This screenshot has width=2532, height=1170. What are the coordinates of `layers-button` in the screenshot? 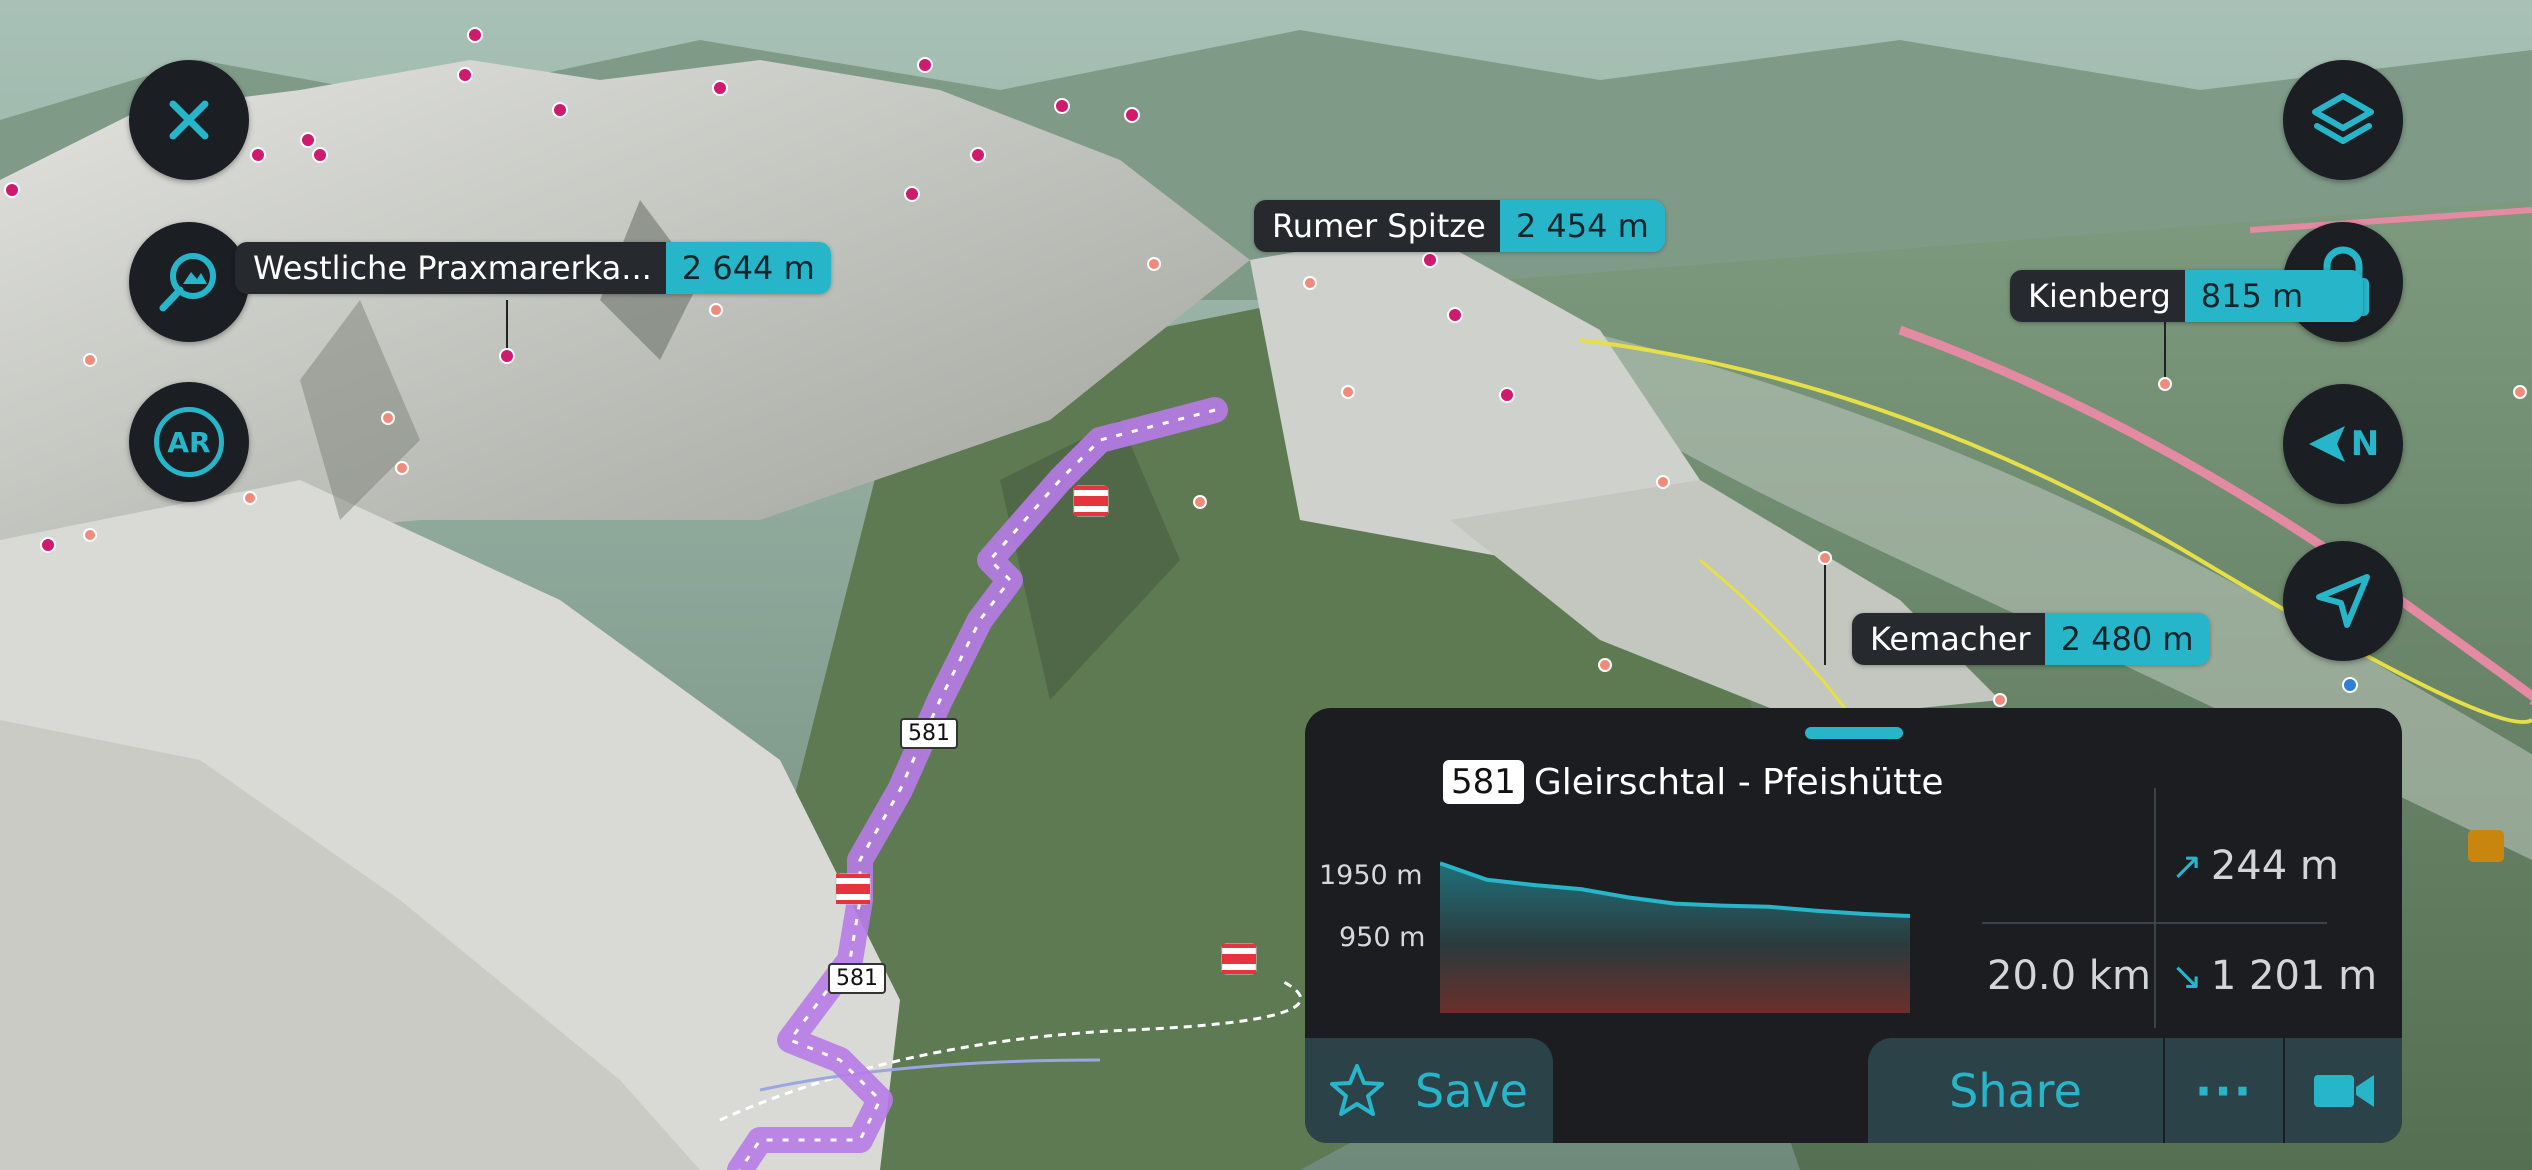 It's located at (2343, 120).